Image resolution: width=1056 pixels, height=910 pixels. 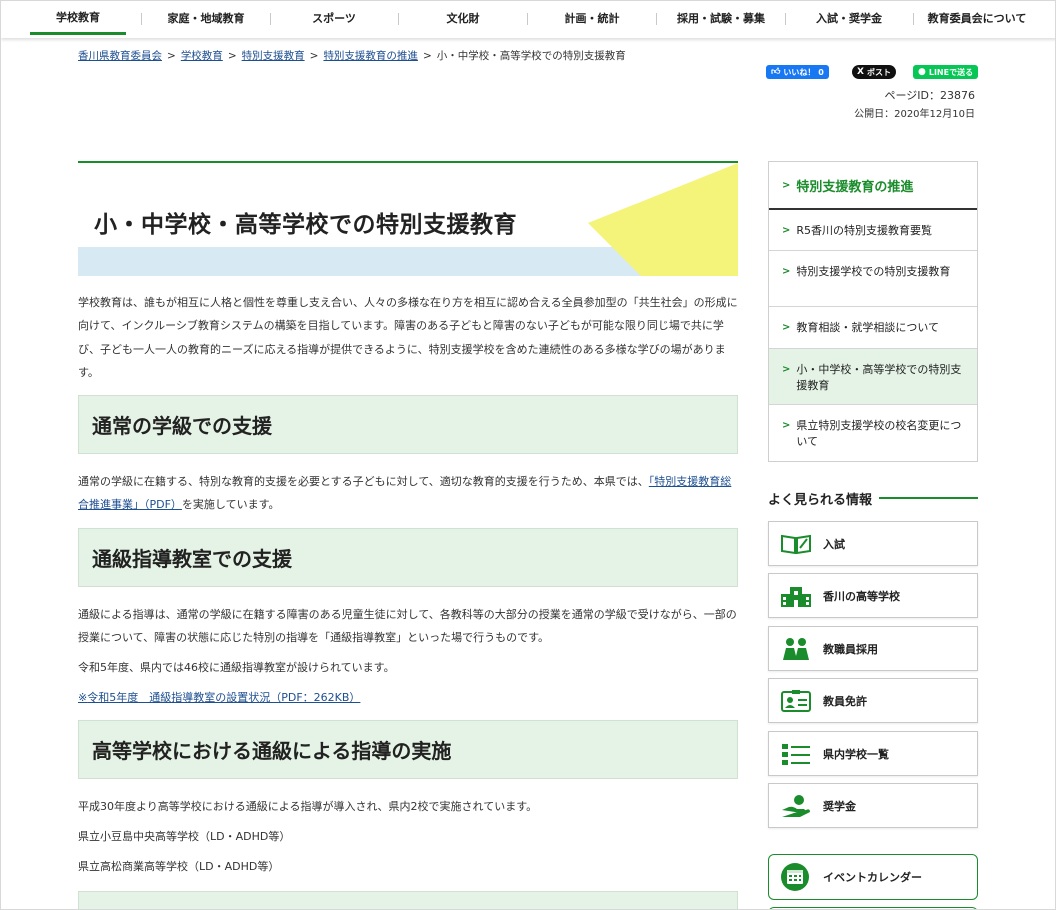 I want to click on page-title: 小・中学校・高等学校での特別支援教育, so click(x=305, y=225).